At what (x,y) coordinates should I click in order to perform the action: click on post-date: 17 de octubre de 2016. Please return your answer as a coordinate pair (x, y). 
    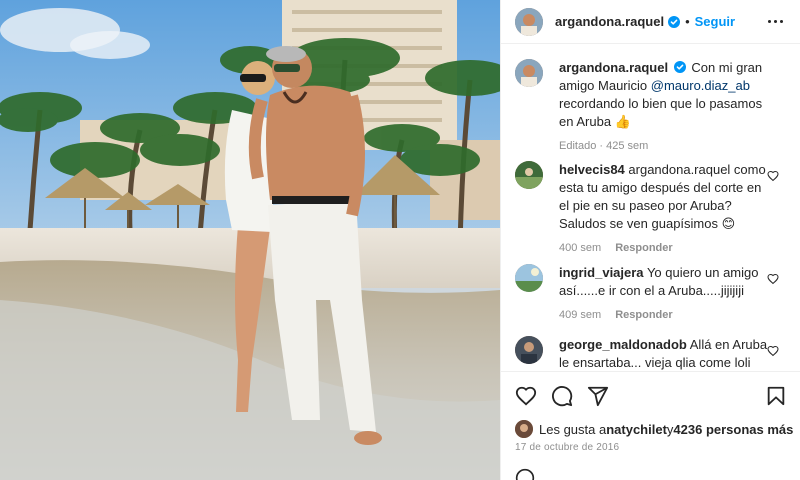
    Looking at the image, I should click on (567, 447).